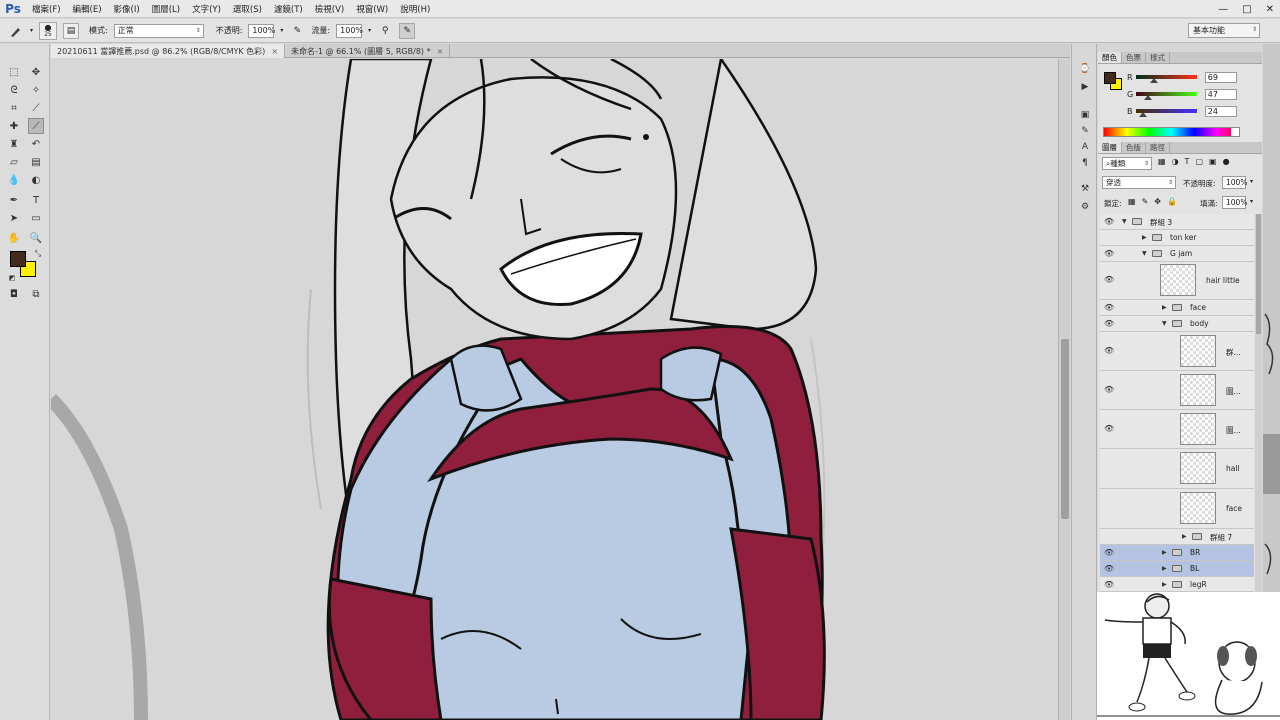  I want to click on tab-color: 顏色, so click(1110, 57).